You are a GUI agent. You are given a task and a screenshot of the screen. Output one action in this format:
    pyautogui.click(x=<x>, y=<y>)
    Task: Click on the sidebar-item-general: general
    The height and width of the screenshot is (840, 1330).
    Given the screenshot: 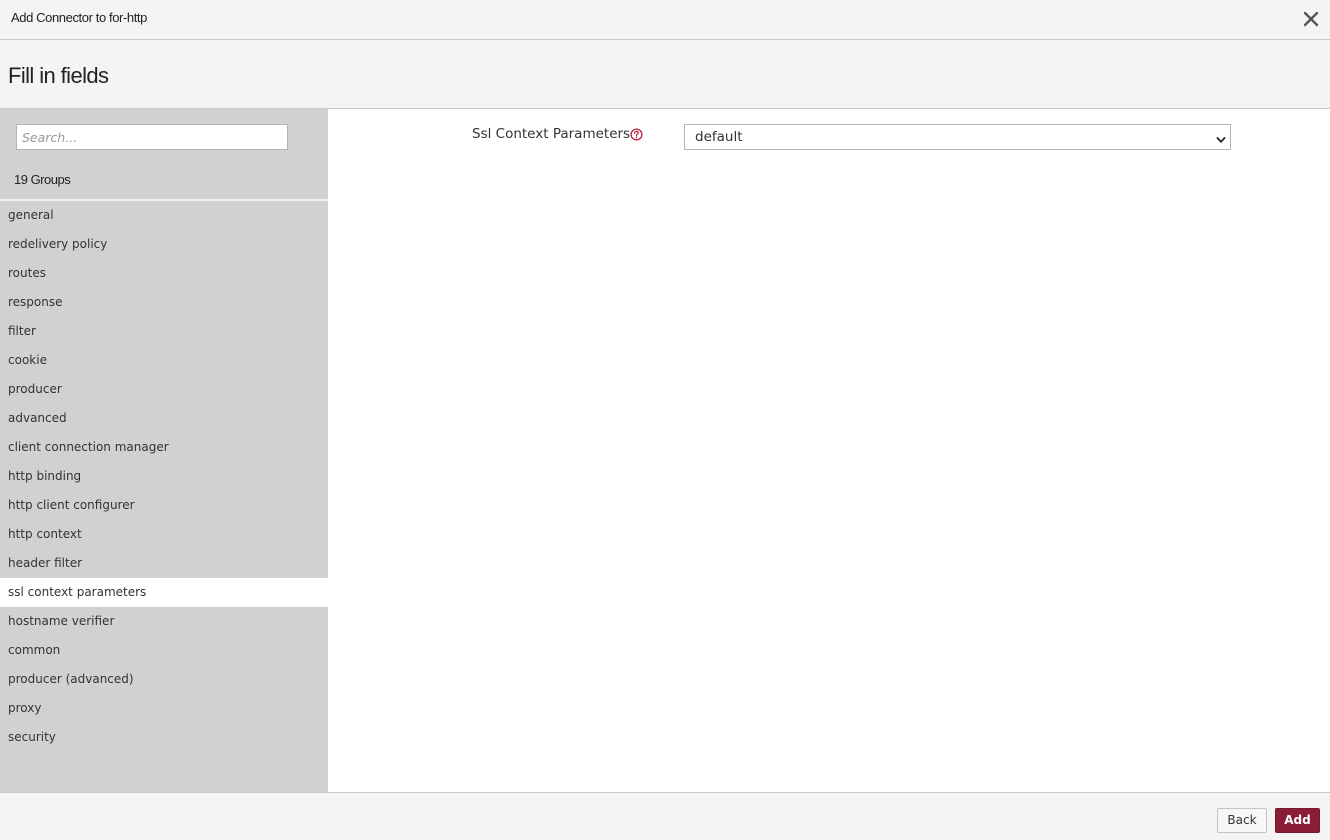 What is the action you would take?
    pyautogui.click(x=164, y=215)
    